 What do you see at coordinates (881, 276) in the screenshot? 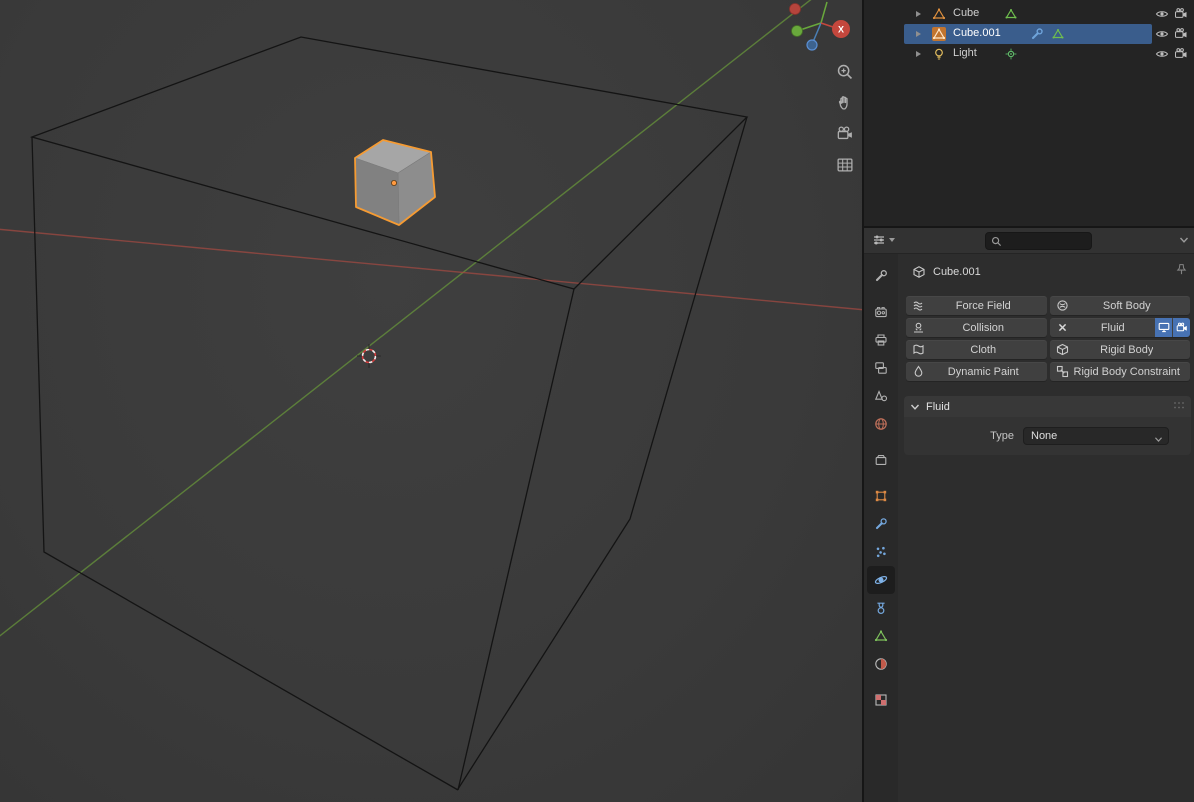
I see `tab-tool` at bounding box center [881, 276].